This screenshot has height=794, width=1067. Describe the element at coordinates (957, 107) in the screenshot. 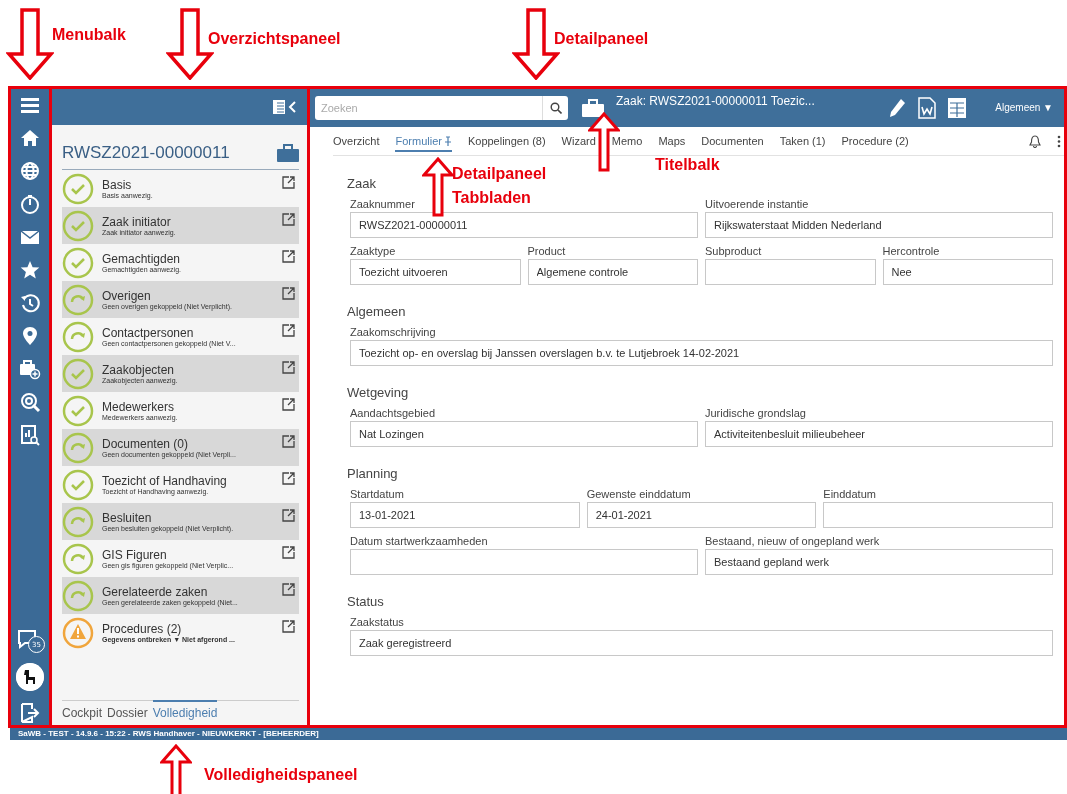

I see `table-icon` at that location.